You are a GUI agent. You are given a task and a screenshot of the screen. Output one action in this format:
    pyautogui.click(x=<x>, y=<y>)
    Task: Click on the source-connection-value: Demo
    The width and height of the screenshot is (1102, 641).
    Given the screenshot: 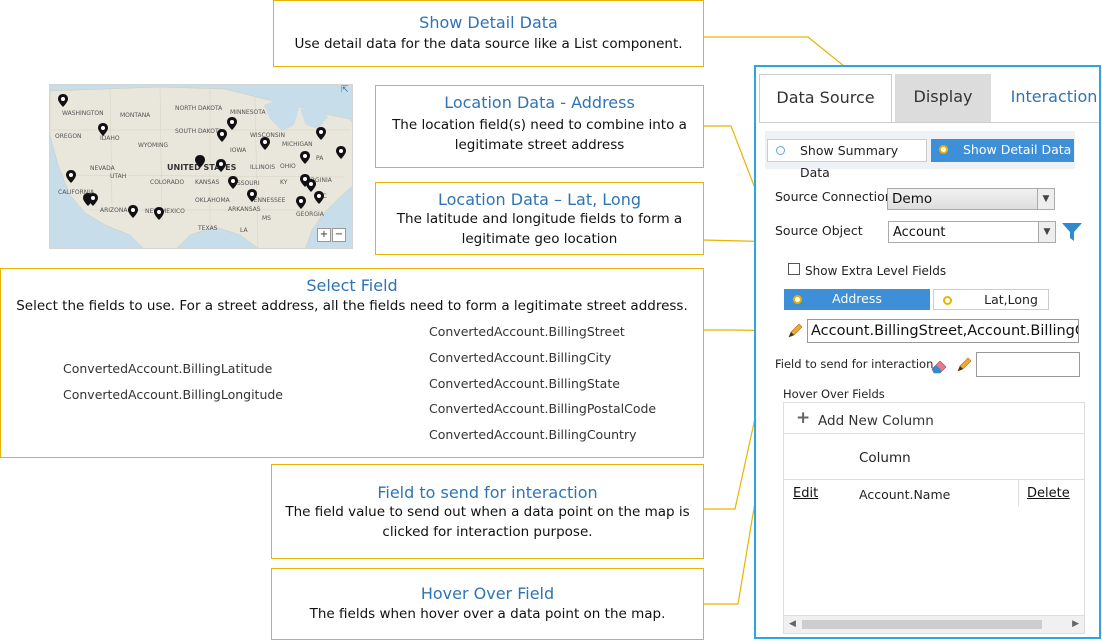 What is the action you would take?
    pyautogui.click(x=912, y=199)
    